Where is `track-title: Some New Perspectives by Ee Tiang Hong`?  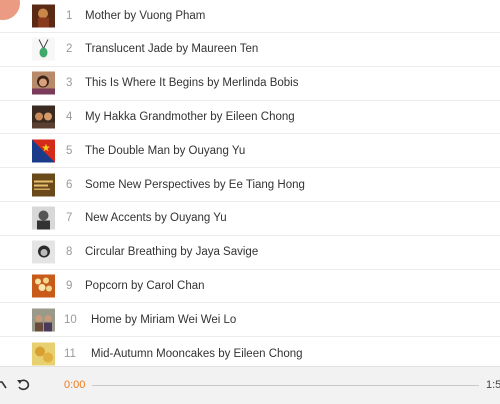 track-title: Some New Perspectives by Ee Tiang Hong is located at coordinates (195, 185).